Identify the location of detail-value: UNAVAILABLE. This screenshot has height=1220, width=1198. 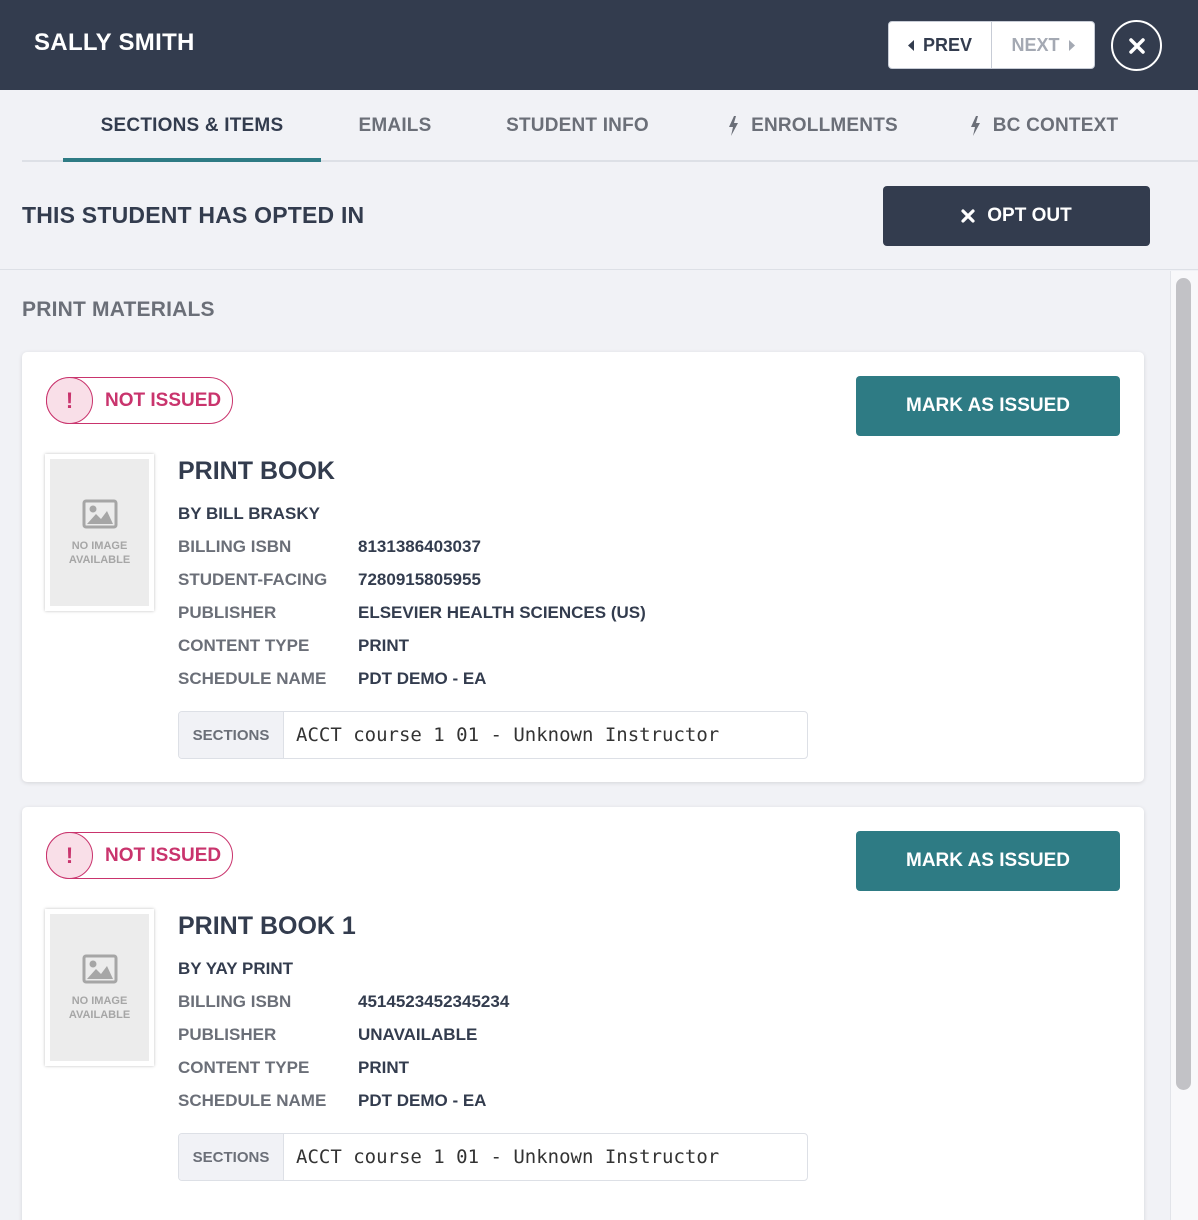
(418, 1034).